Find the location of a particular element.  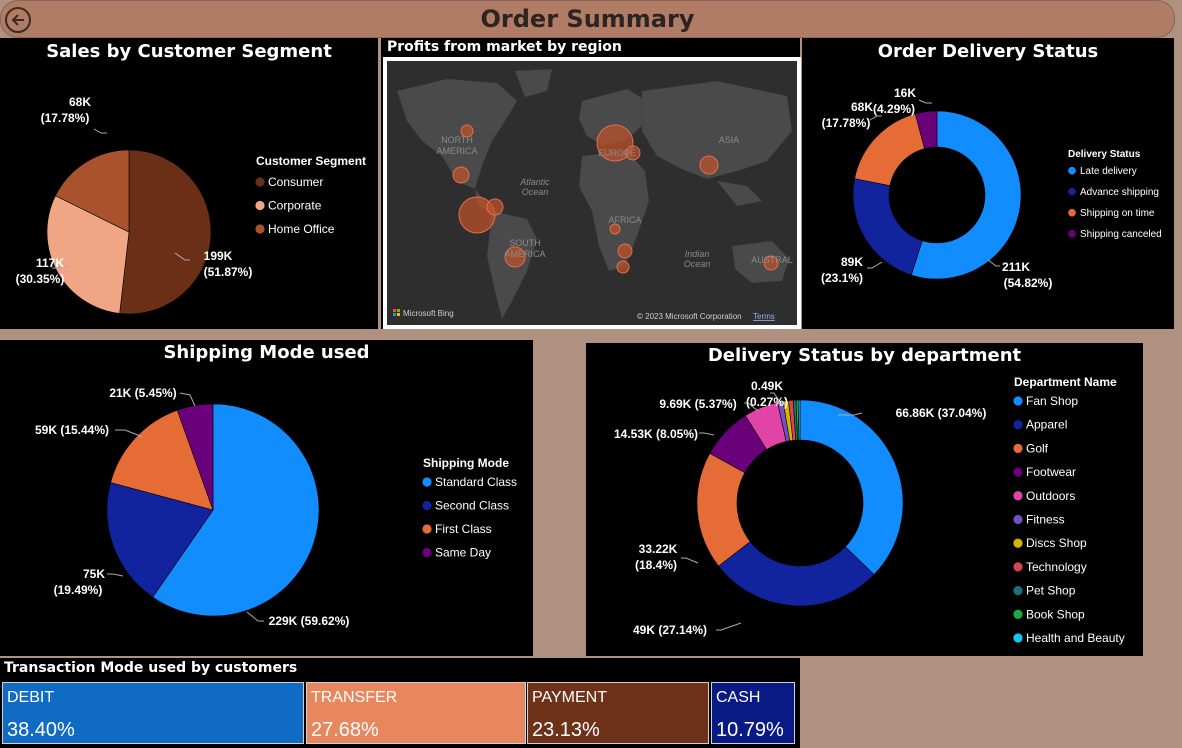

department-label-golf-value: 33.22K is located at coordinates (658, 549).